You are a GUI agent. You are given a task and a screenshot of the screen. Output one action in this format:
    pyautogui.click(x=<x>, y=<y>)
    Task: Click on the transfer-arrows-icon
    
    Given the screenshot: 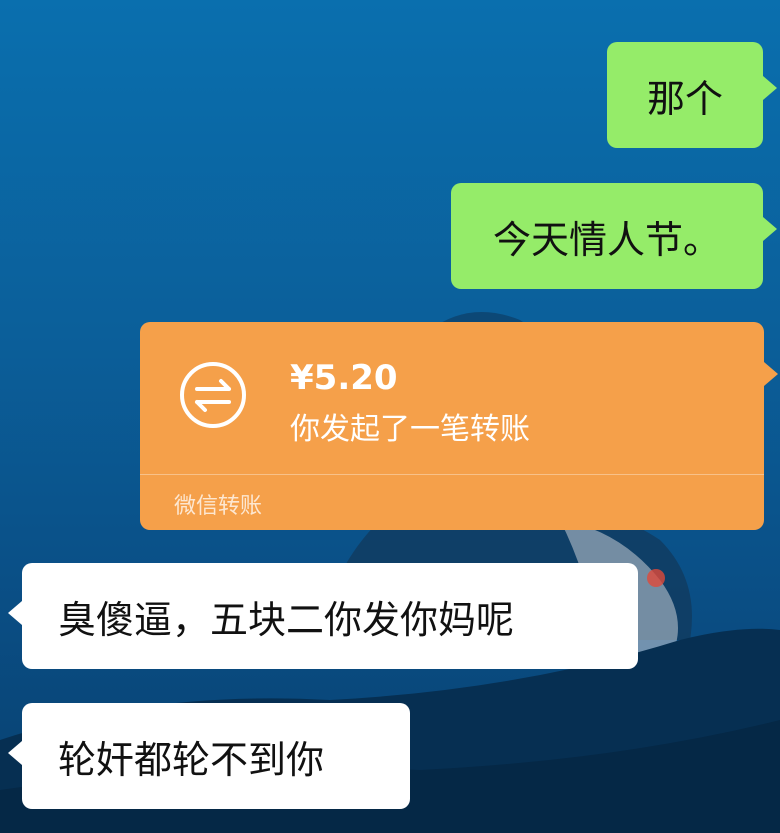 What is the action you would take?
    pyautogui.click(x=213, y=395)
    